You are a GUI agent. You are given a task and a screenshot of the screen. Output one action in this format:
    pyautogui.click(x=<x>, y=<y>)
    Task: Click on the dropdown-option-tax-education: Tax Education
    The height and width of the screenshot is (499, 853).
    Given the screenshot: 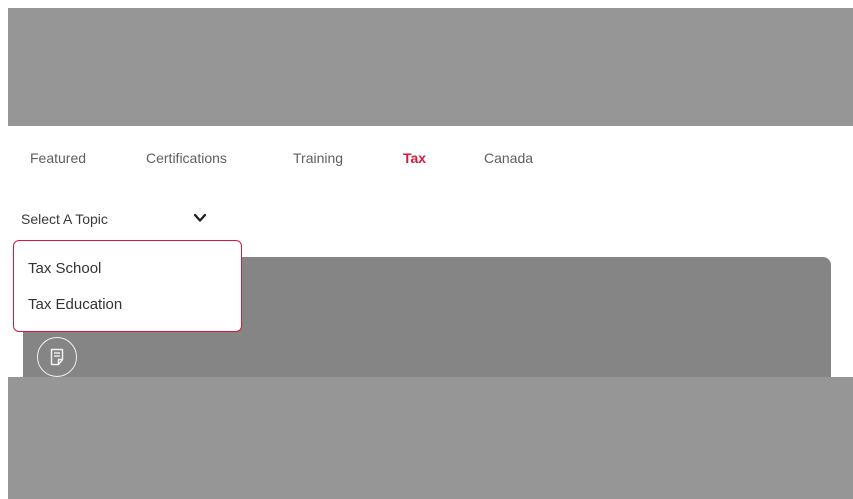 What is the action you would take?
    pyautogui.click(x=75, y=304)
    